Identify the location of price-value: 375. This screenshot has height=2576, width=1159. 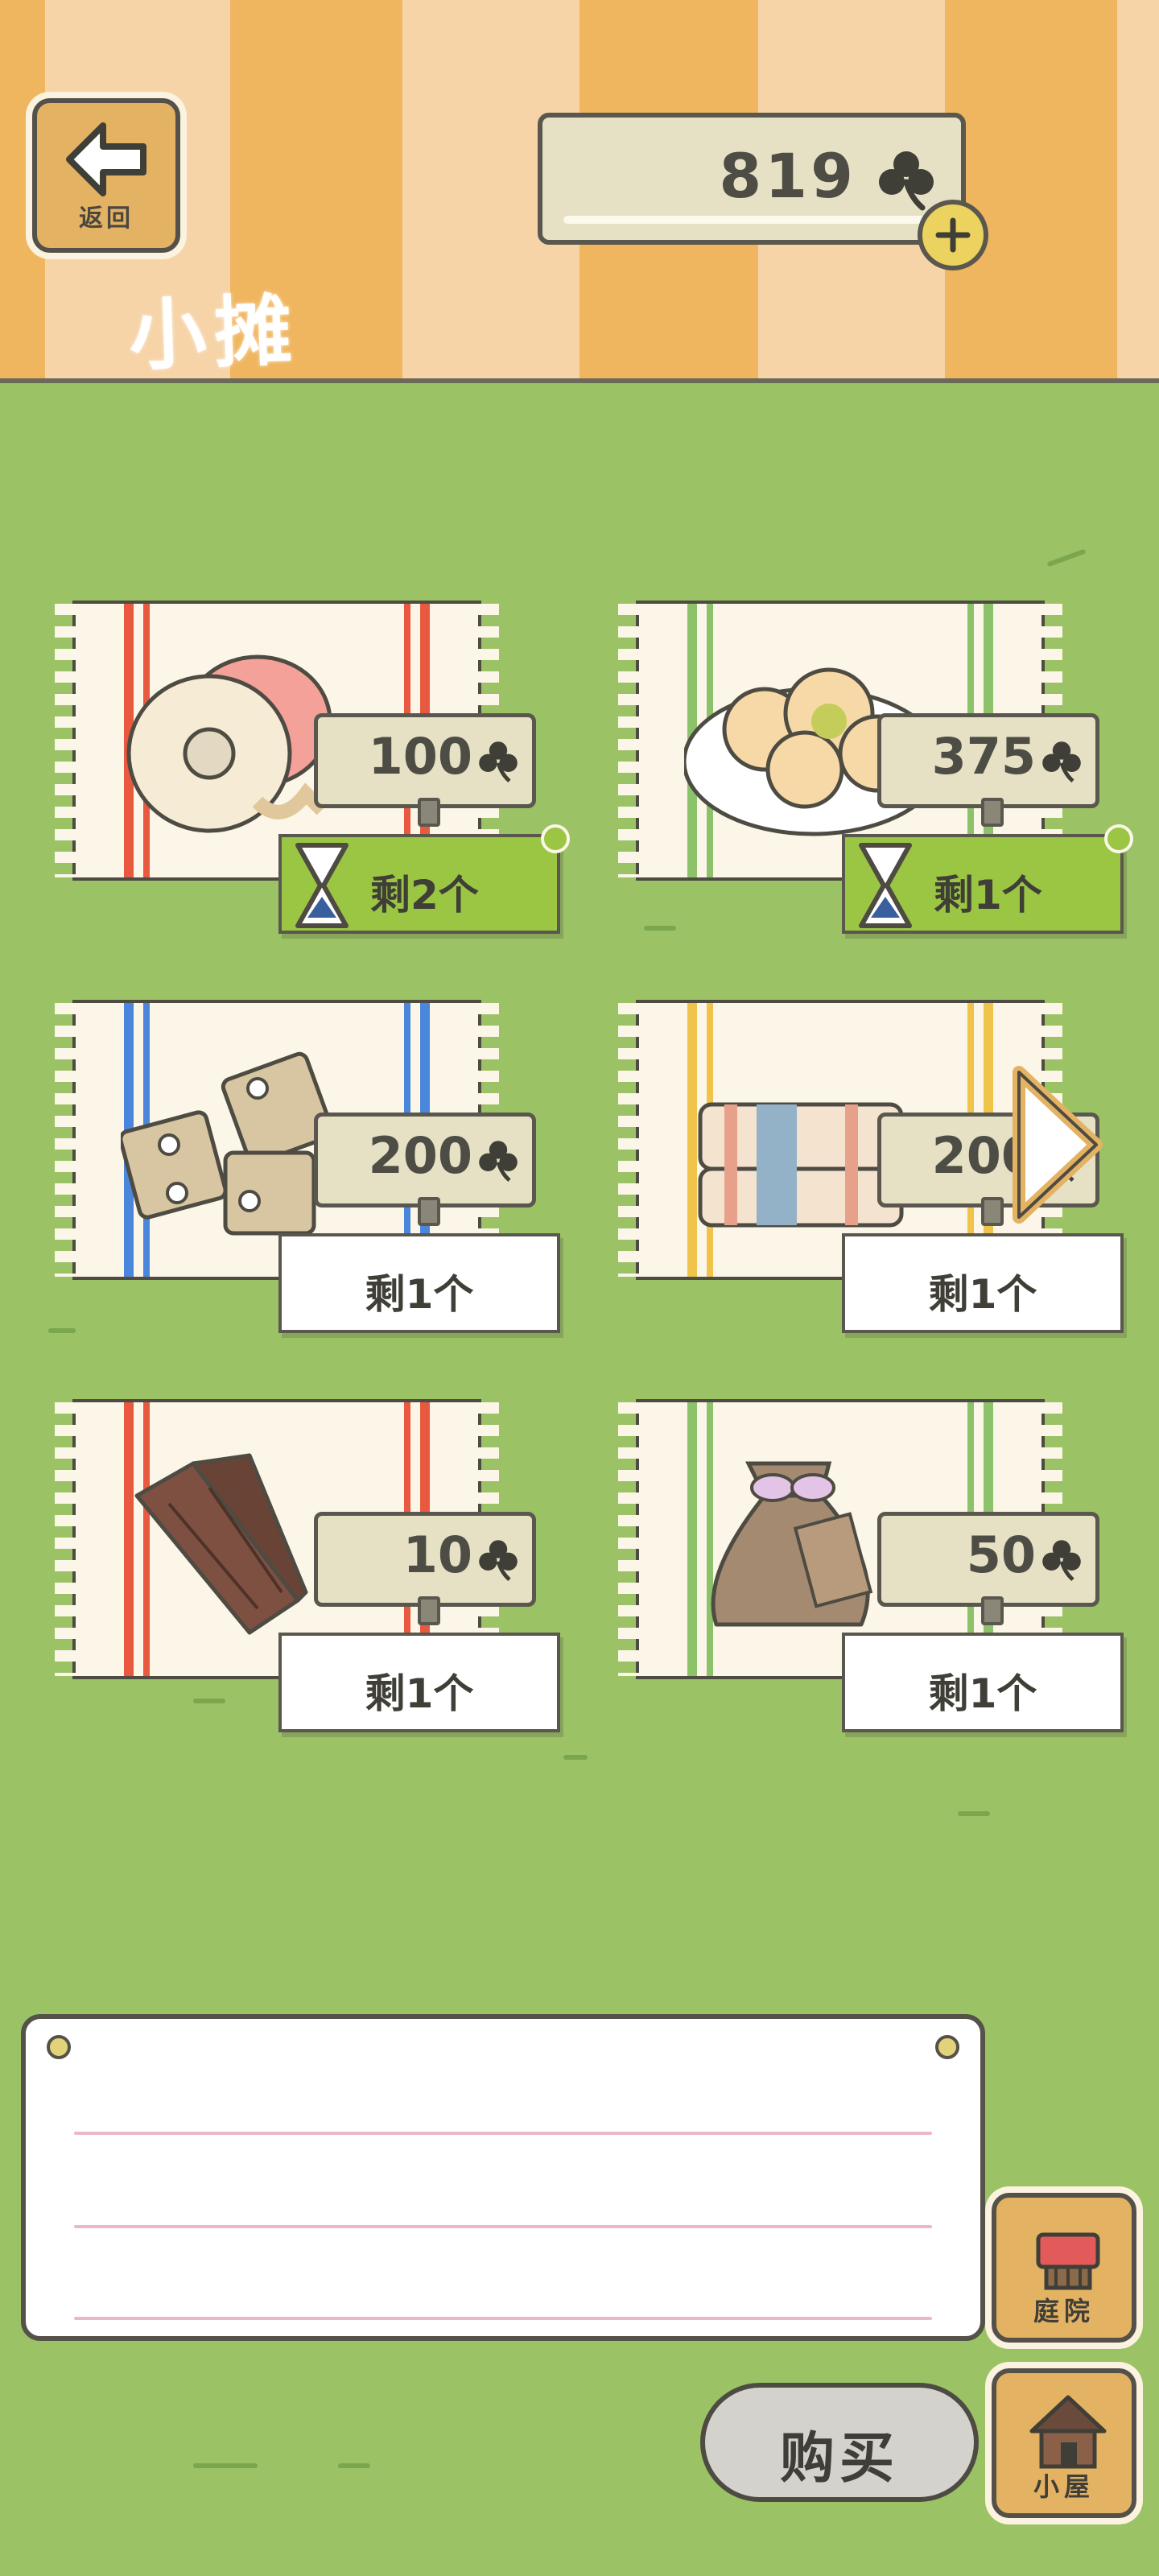
(983, 756).